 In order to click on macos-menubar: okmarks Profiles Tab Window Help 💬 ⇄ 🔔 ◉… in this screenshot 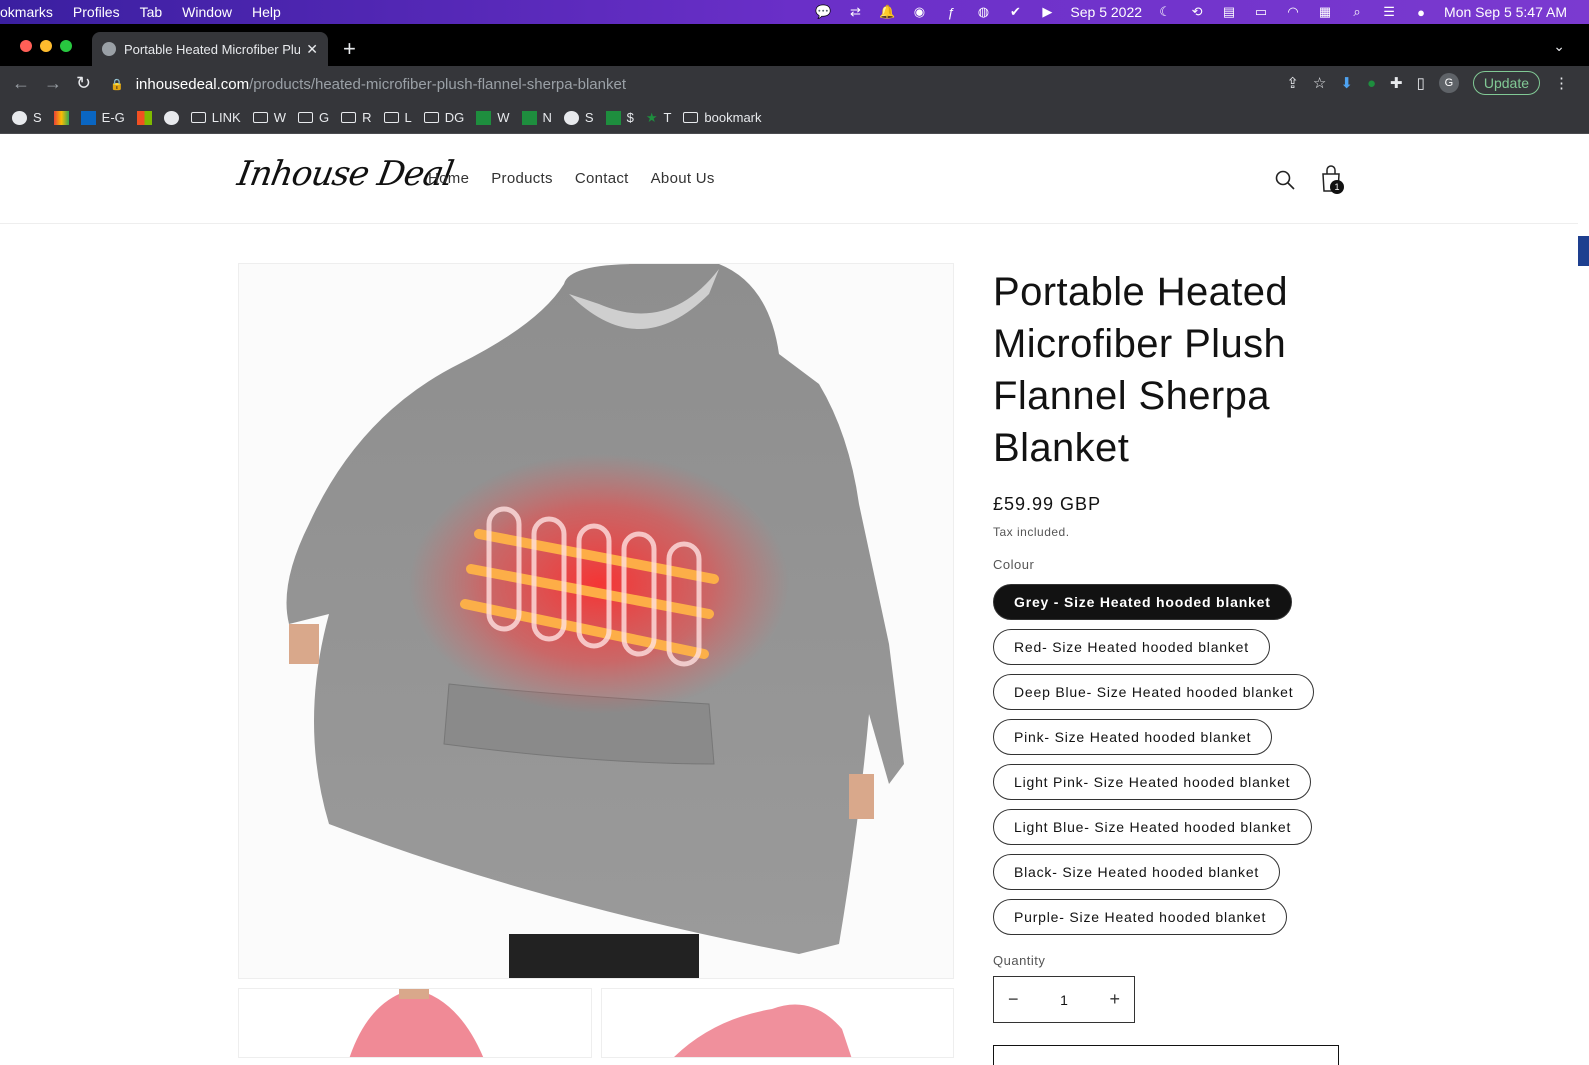, I will do `click(794, 12)`.